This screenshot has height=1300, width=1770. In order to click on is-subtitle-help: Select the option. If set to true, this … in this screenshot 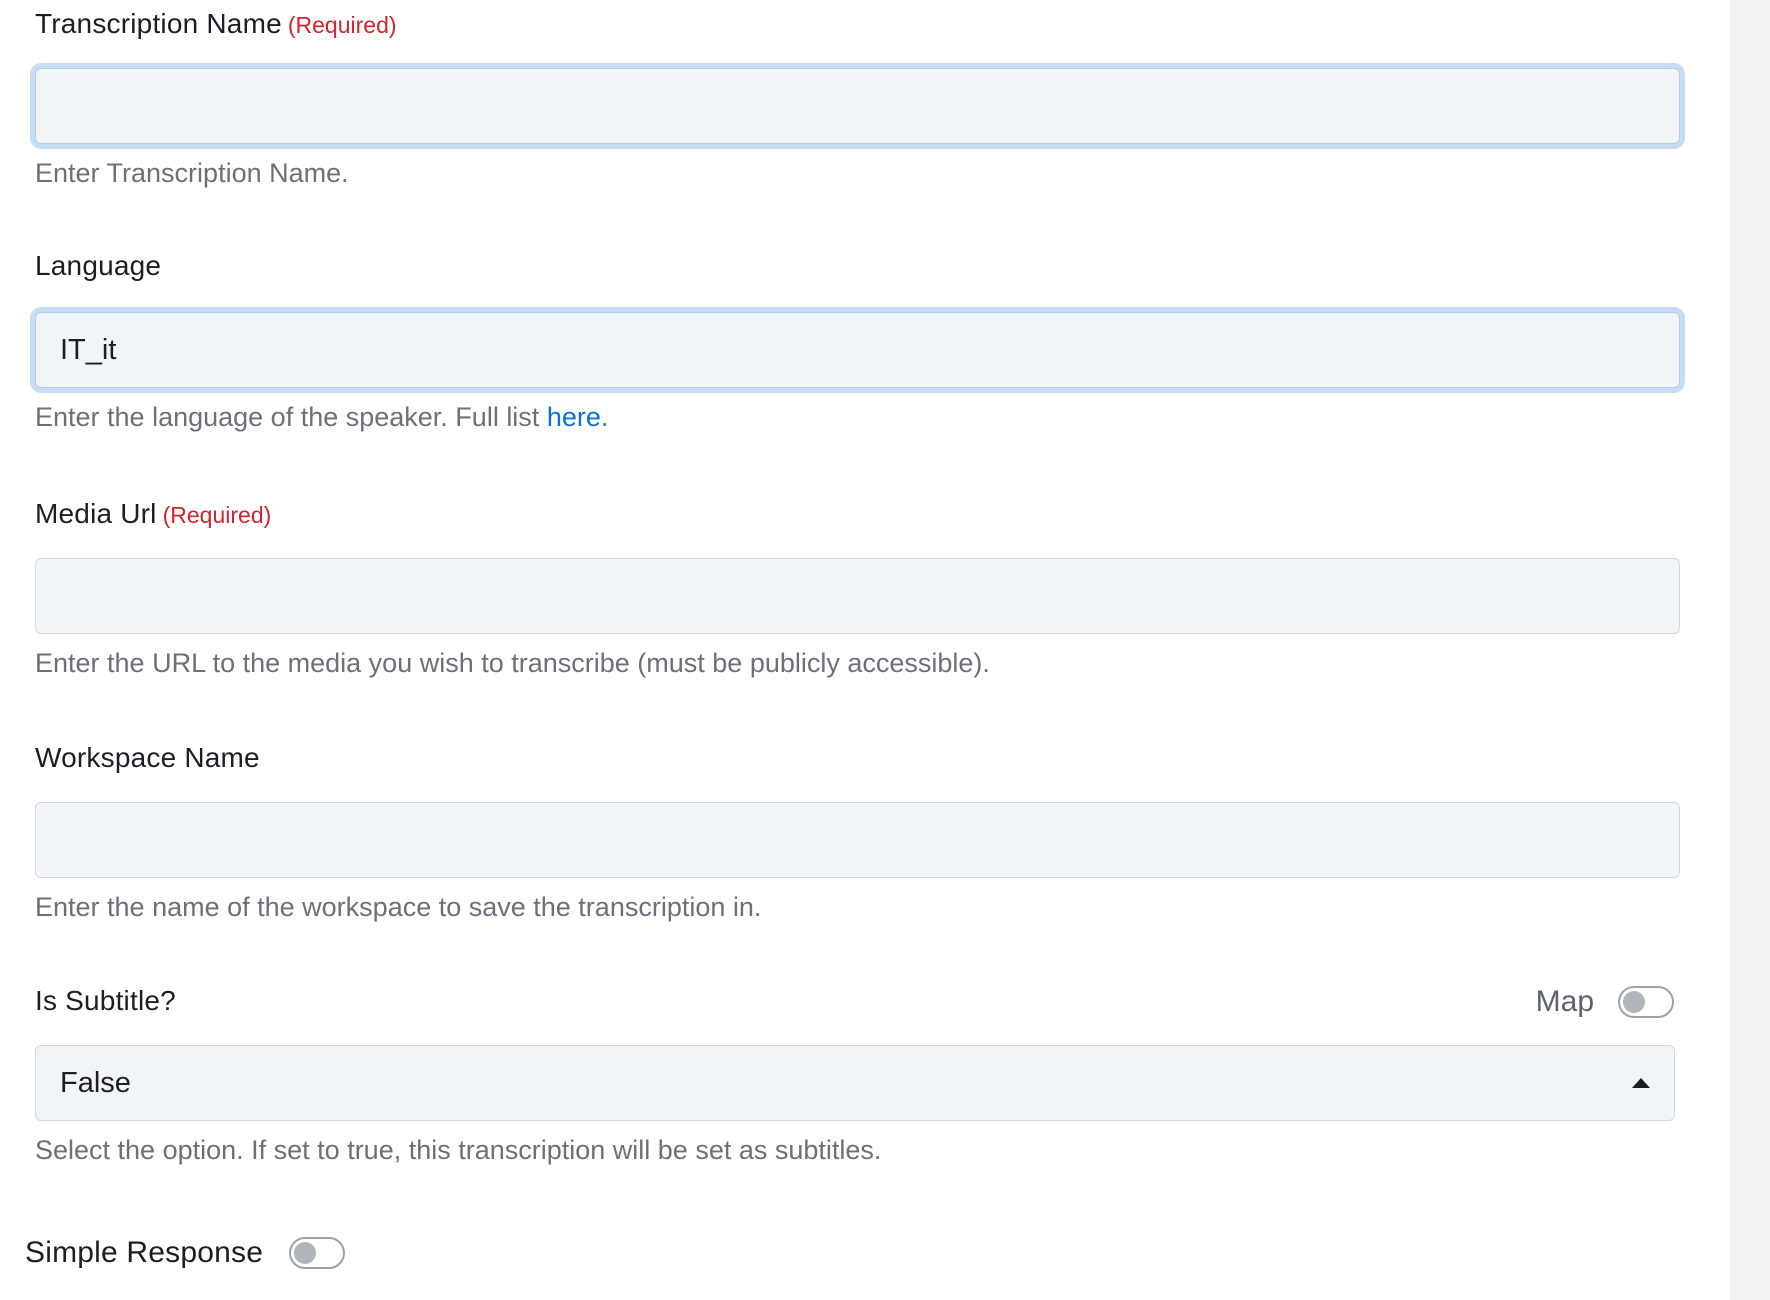, I will do `click(458, 1150)`.